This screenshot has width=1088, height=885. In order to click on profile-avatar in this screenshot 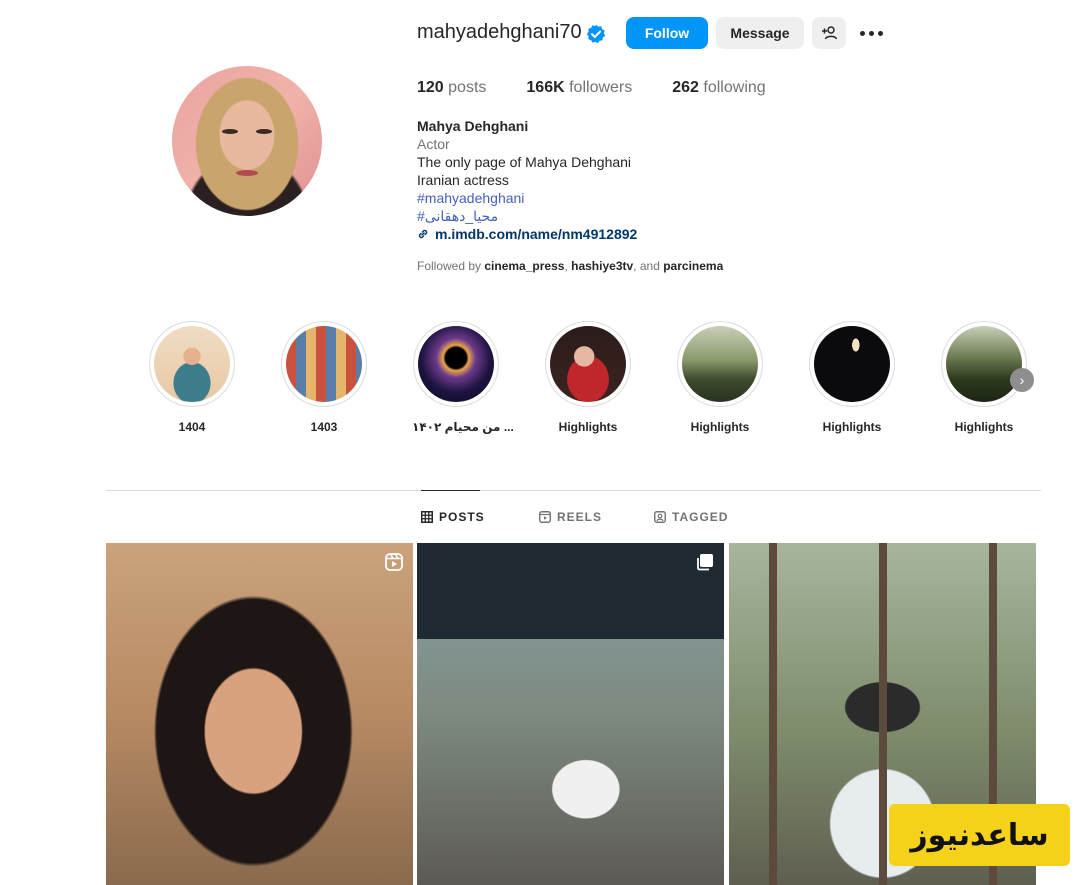, I will do `click(247, 141)`.